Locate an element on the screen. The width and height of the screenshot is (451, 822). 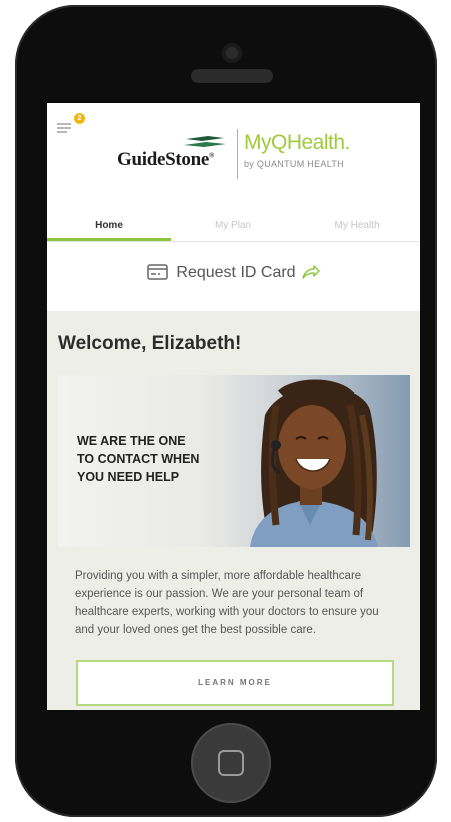
request-id-card-link: Request ID Card is located at coordinates (233, 273).